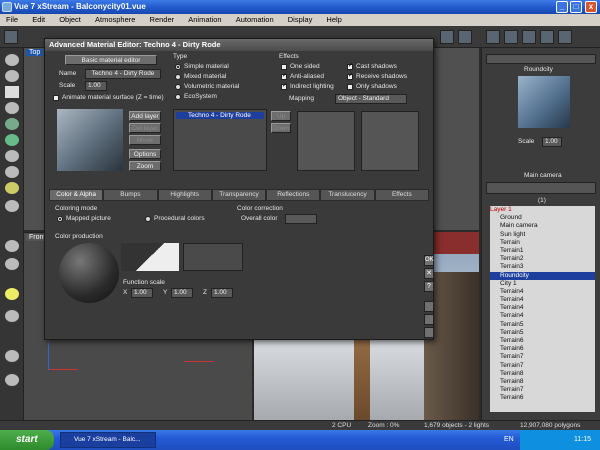 The image size is (600, 450). Describe the element at coordinates (12, 206) in the screenshot. I see `torus-icon` at that location.